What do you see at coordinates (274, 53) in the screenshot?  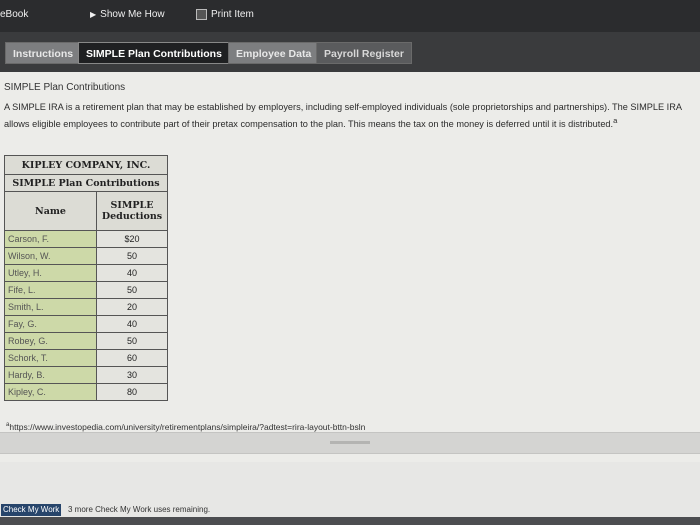 I see `tab-employee-data: Employee Data` at bounding box center [274, 53].